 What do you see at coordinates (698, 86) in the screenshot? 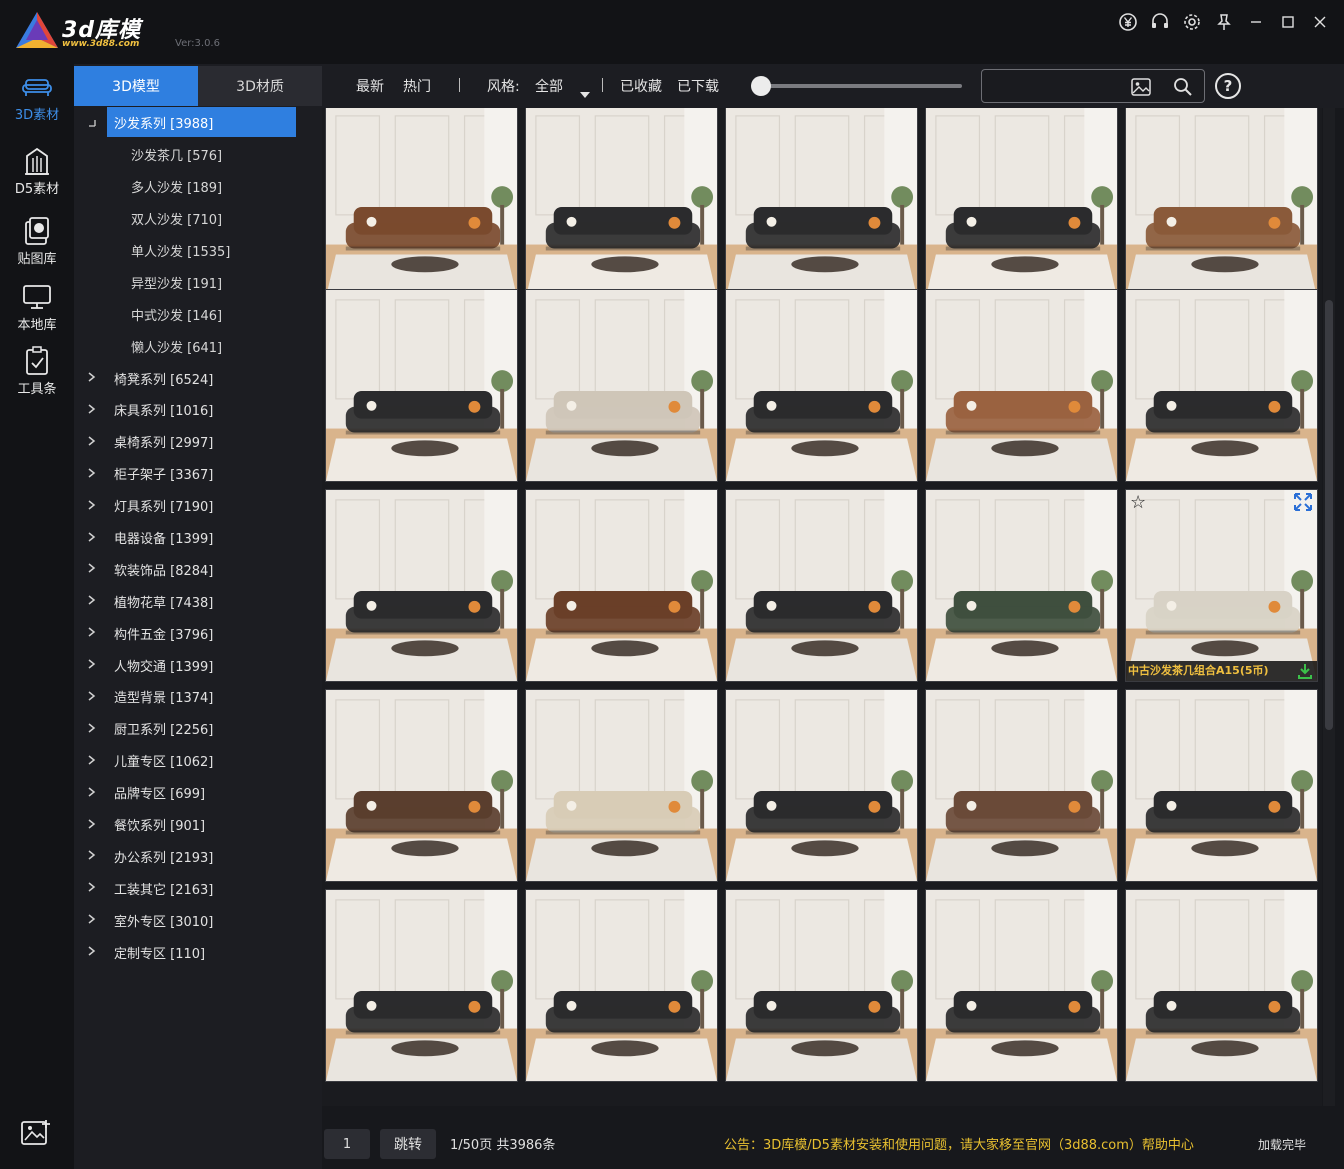
I see `downloaded-button: 已下载` at bounding box center [698, 86].